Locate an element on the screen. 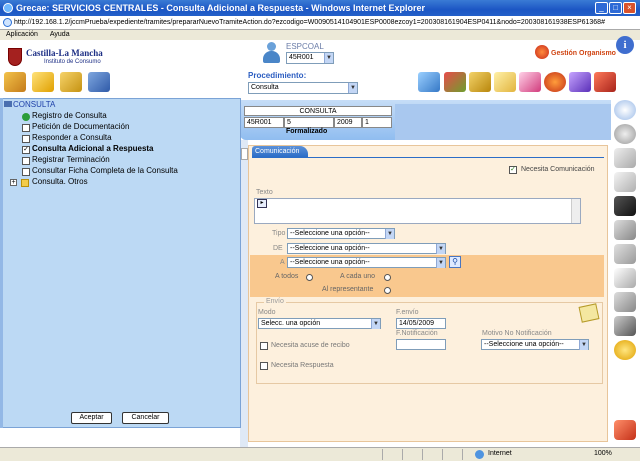  exit-icon is located at coordinates (605, 82).